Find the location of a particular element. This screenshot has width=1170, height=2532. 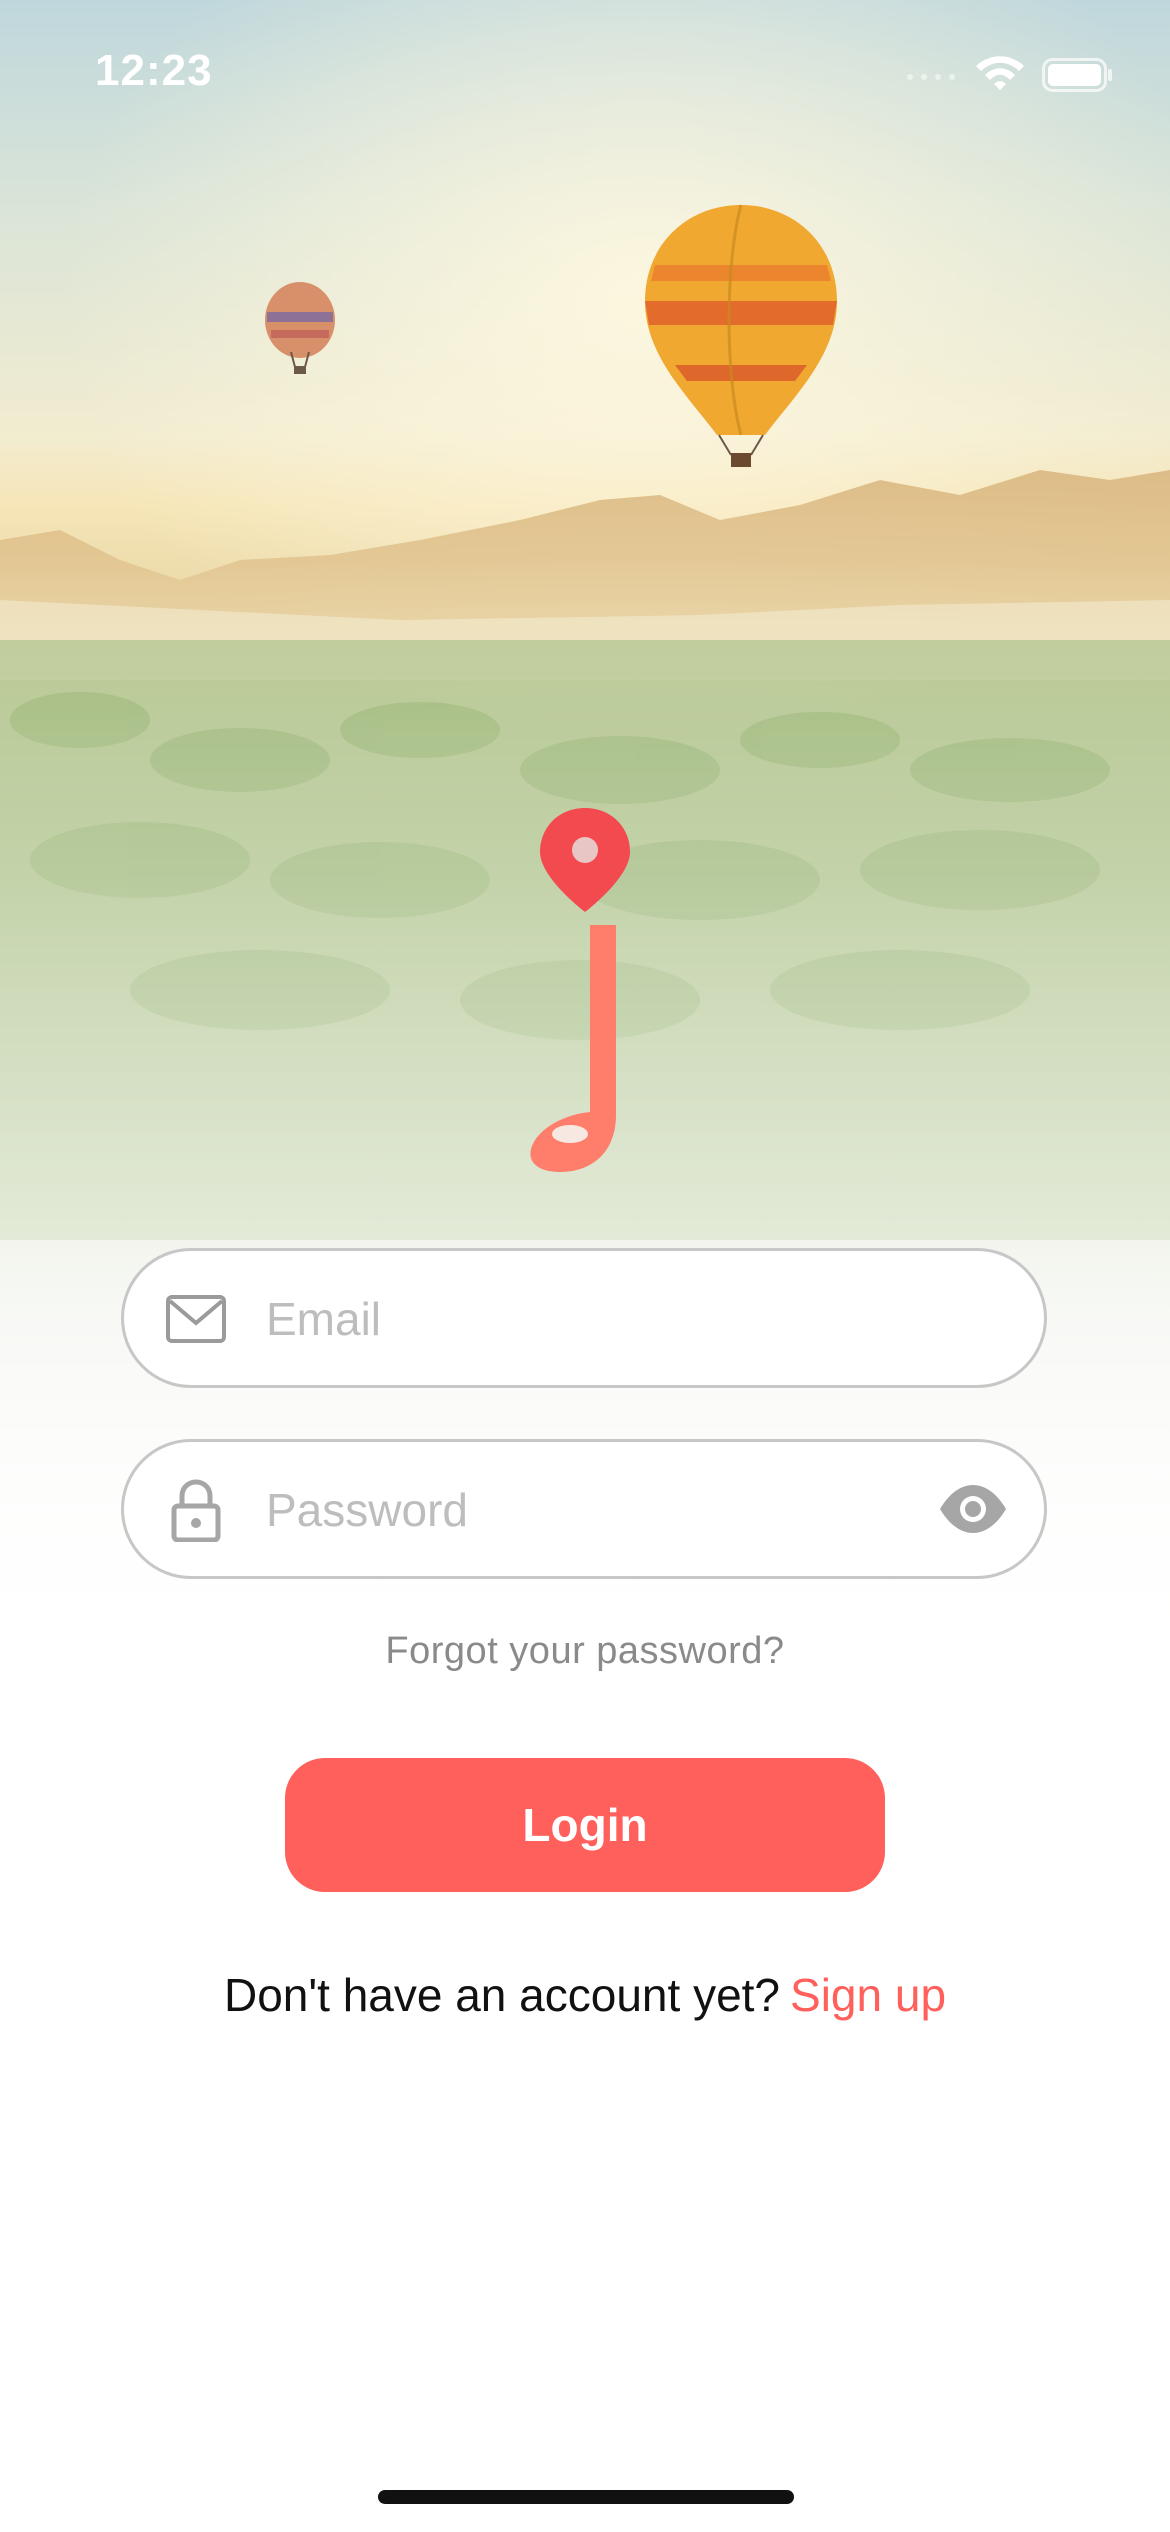

signup-prompt-row: Don't have an account yet? Sign up is located at coordinates (585, 1995).